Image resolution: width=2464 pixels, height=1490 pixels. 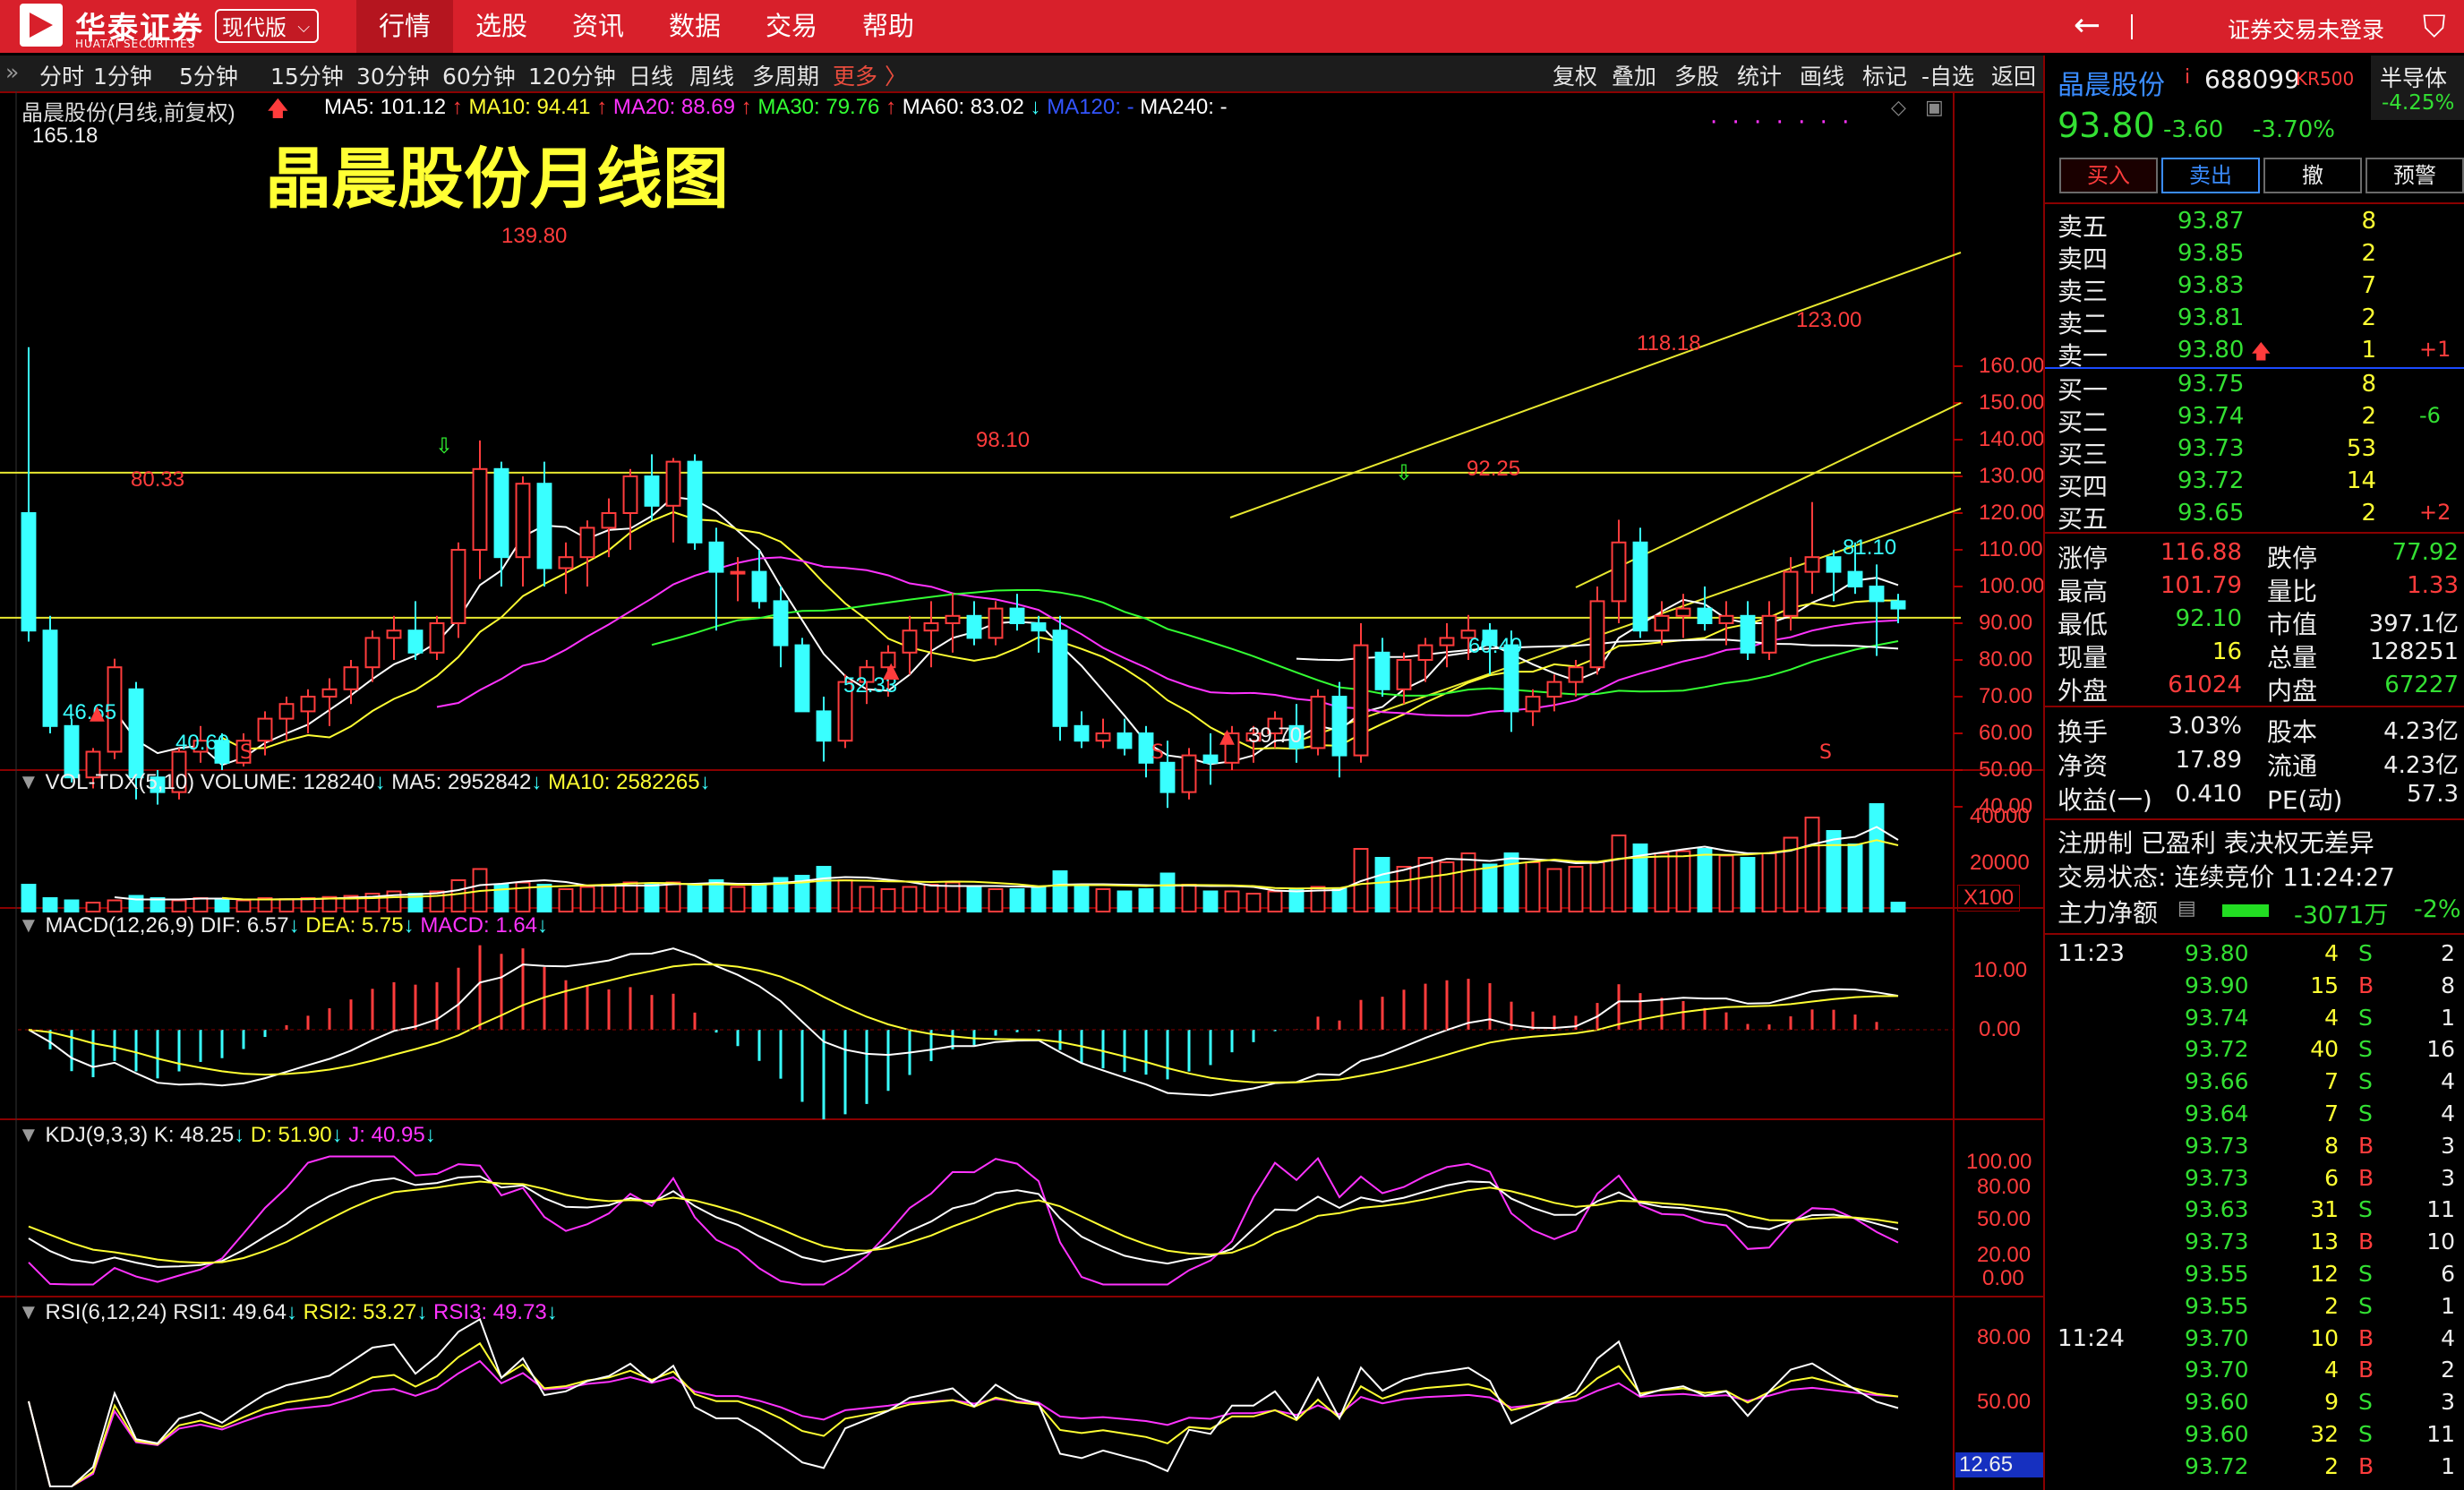 I want to click on period-more: 更多 〉, so click(x=870, y=75).